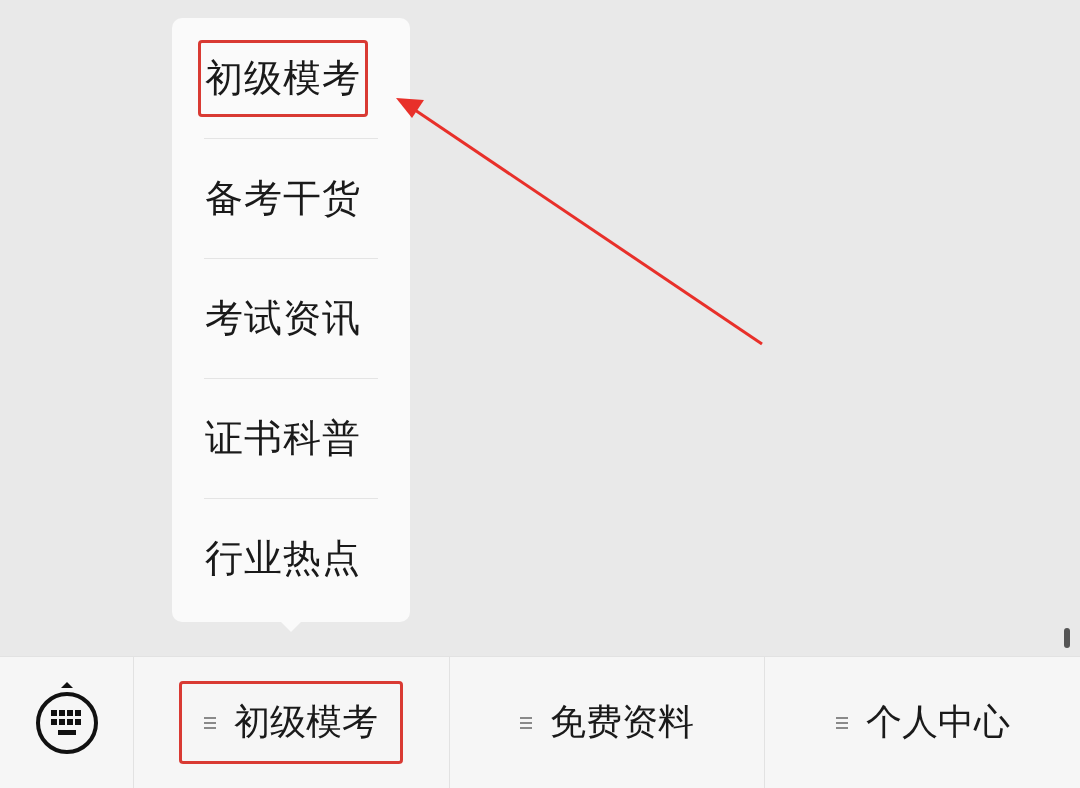 The height and width of the screenshot is (788, 1080). What do you see at coordinates (283, 78) in the screenshot?
I see `menu-item: 初级模考` at bounding box center [283, 78].